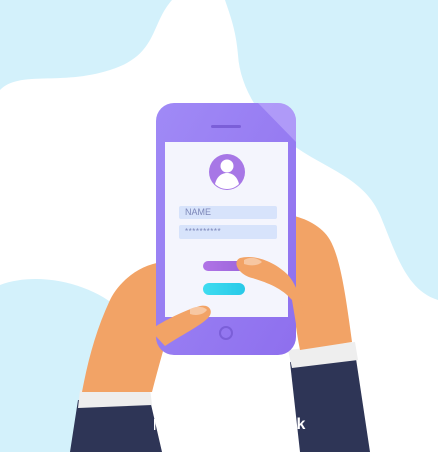 The image size is (438, 452). What do you see at coordinates (228, 212) in the screenshot?
I see `name-input: NAME` at bounding box center [228, 212].